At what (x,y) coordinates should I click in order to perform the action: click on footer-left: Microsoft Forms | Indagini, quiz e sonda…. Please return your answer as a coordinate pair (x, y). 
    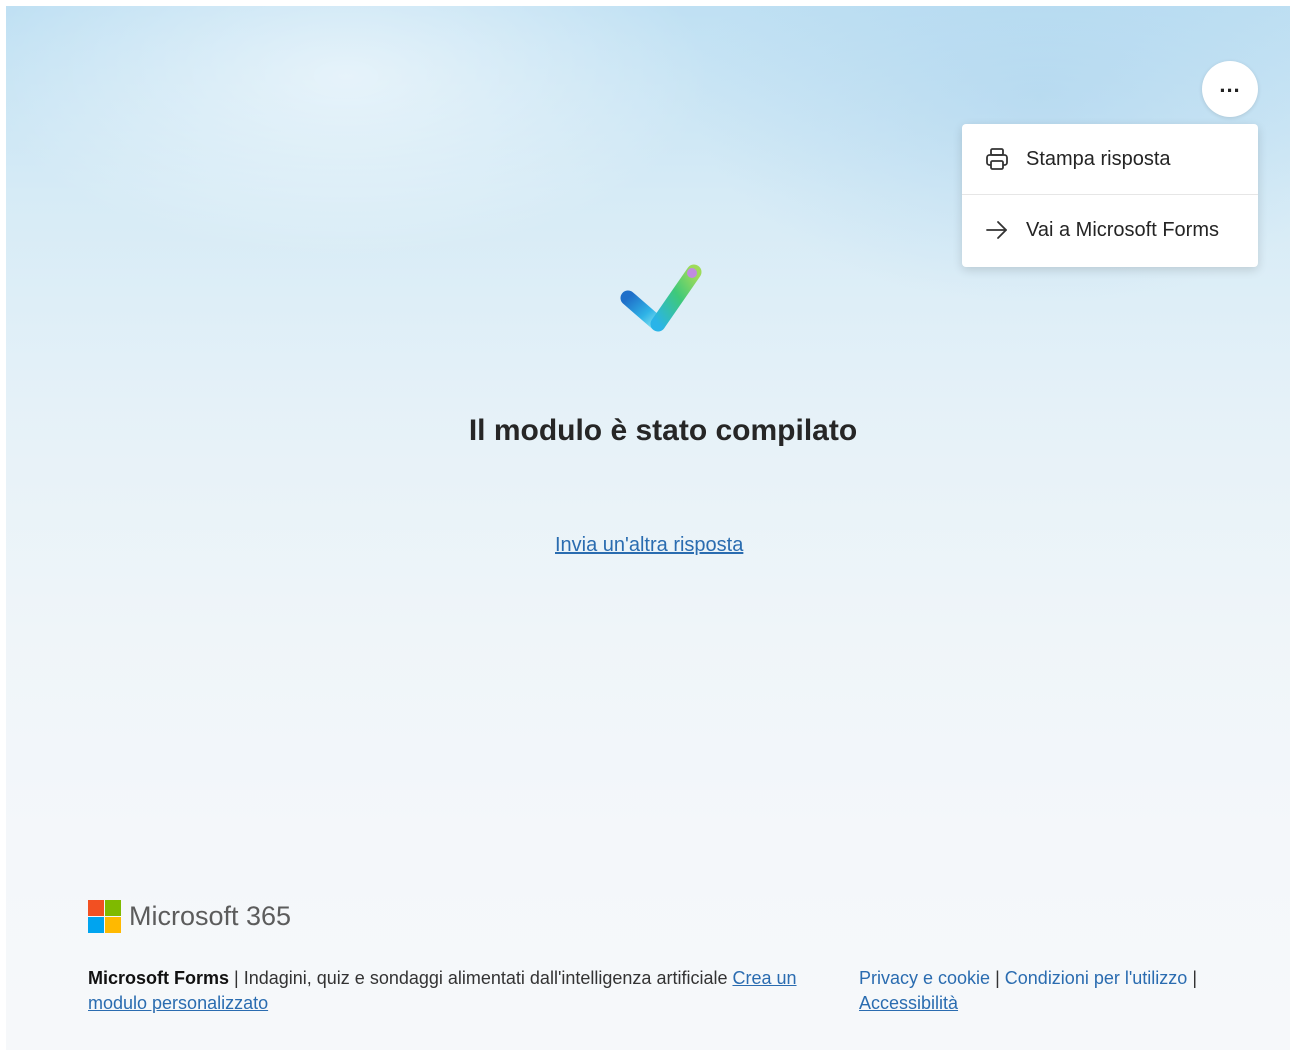
    Looking at the image, I should click on (474, 991).